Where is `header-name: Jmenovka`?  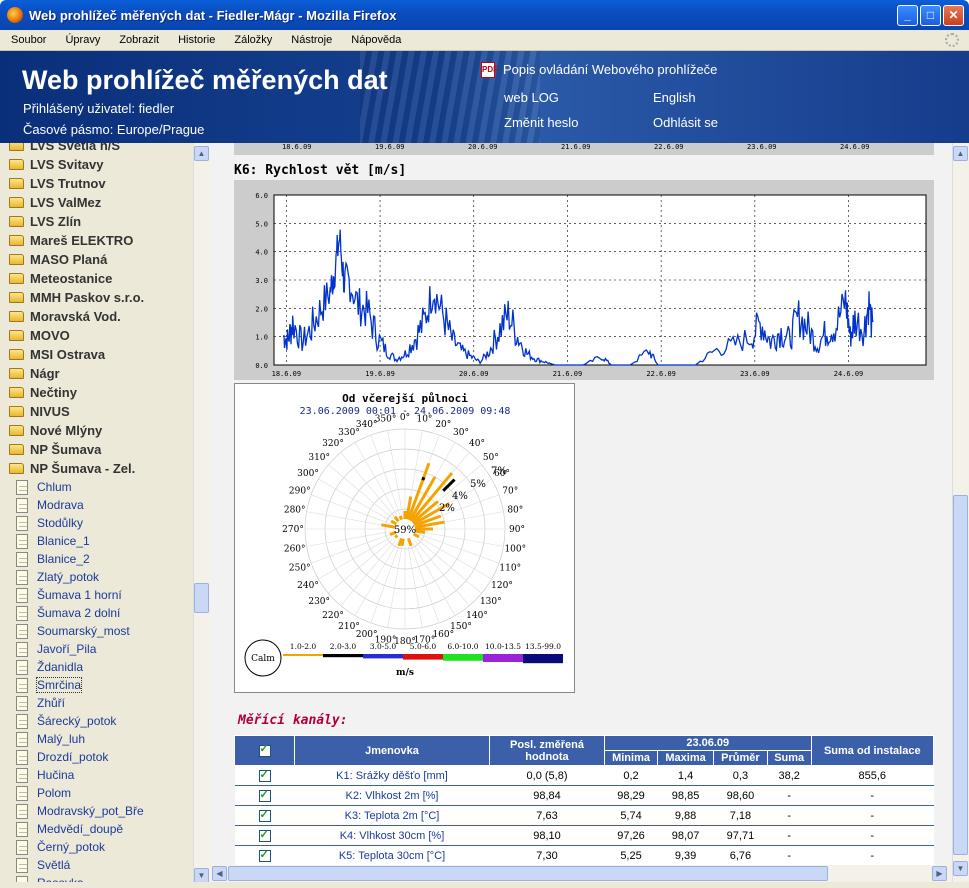
header-name: Jmenovka is located at coordinates (392, 750).